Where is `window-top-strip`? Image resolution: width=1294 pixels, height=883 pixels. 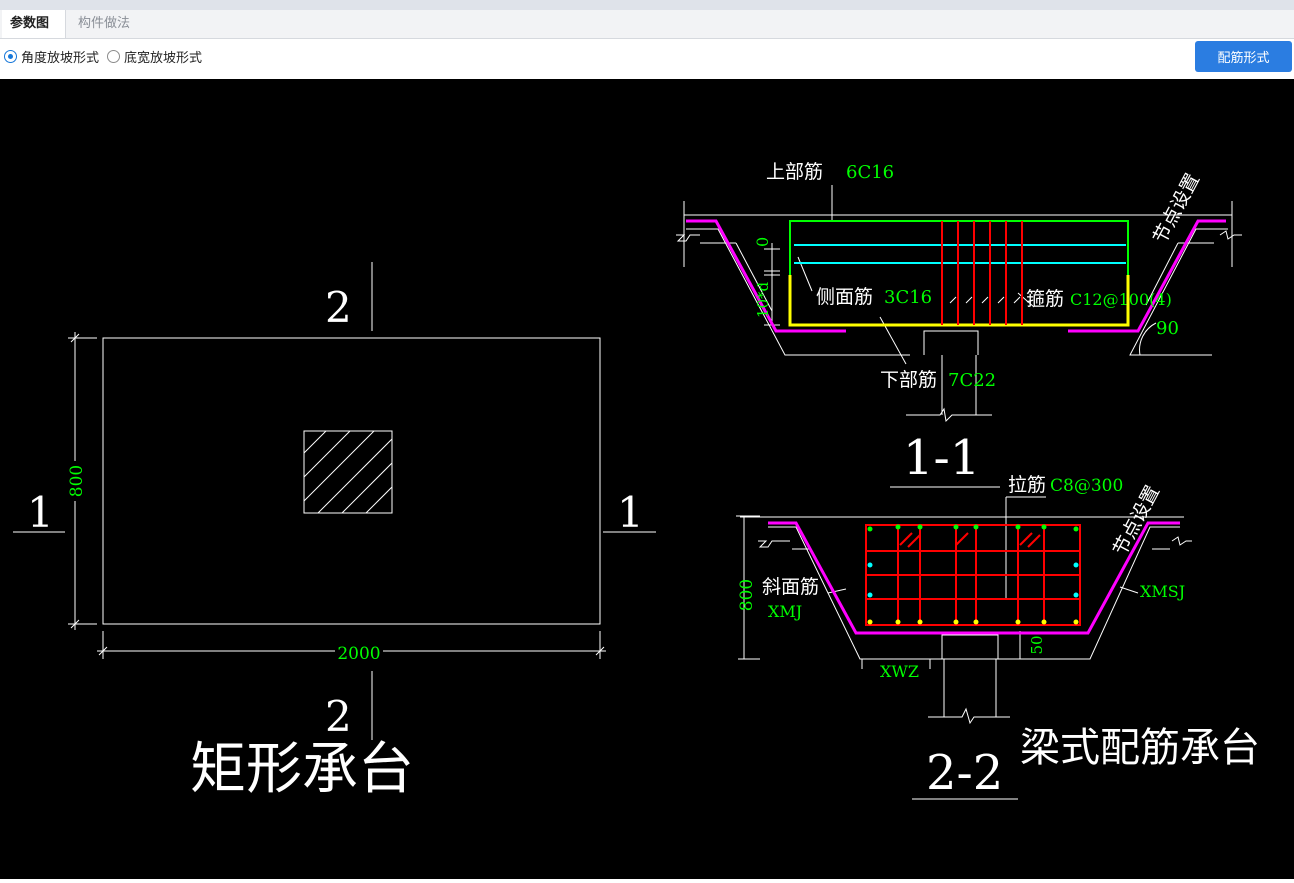 window-top-strip is located at coordinates (647, 5).